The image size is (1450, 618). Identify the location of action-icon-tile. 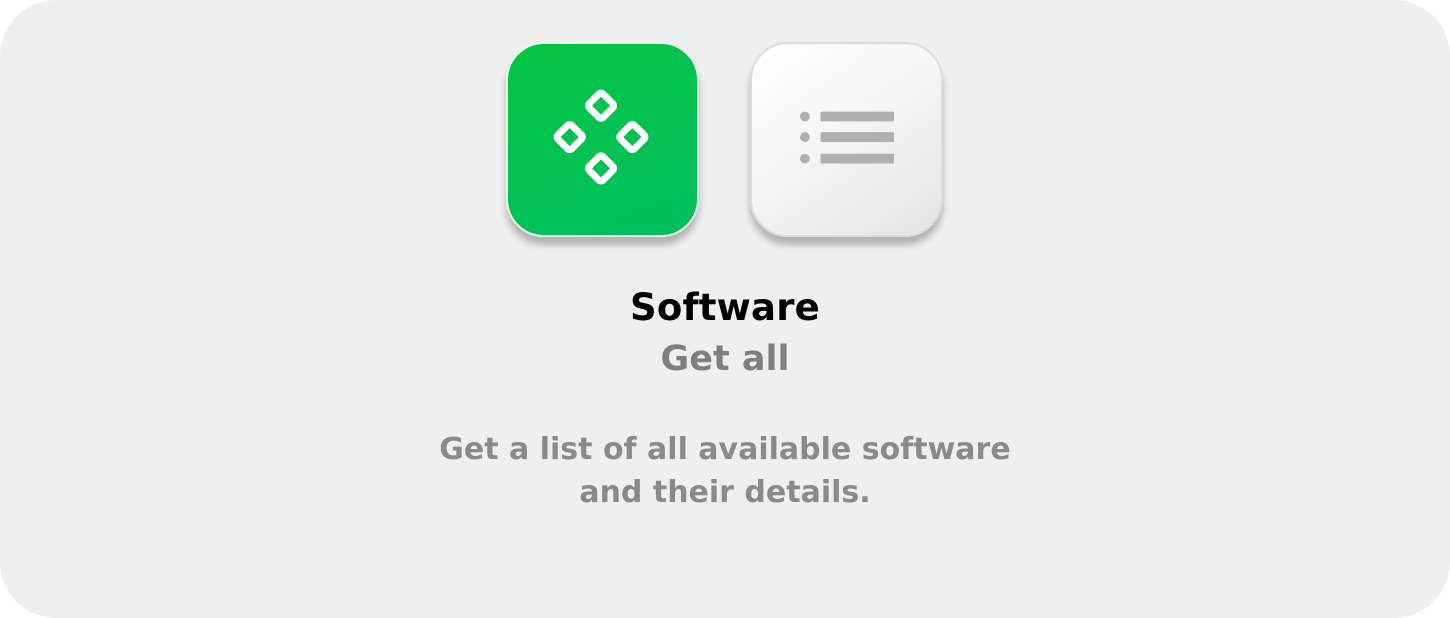
(846, 139).